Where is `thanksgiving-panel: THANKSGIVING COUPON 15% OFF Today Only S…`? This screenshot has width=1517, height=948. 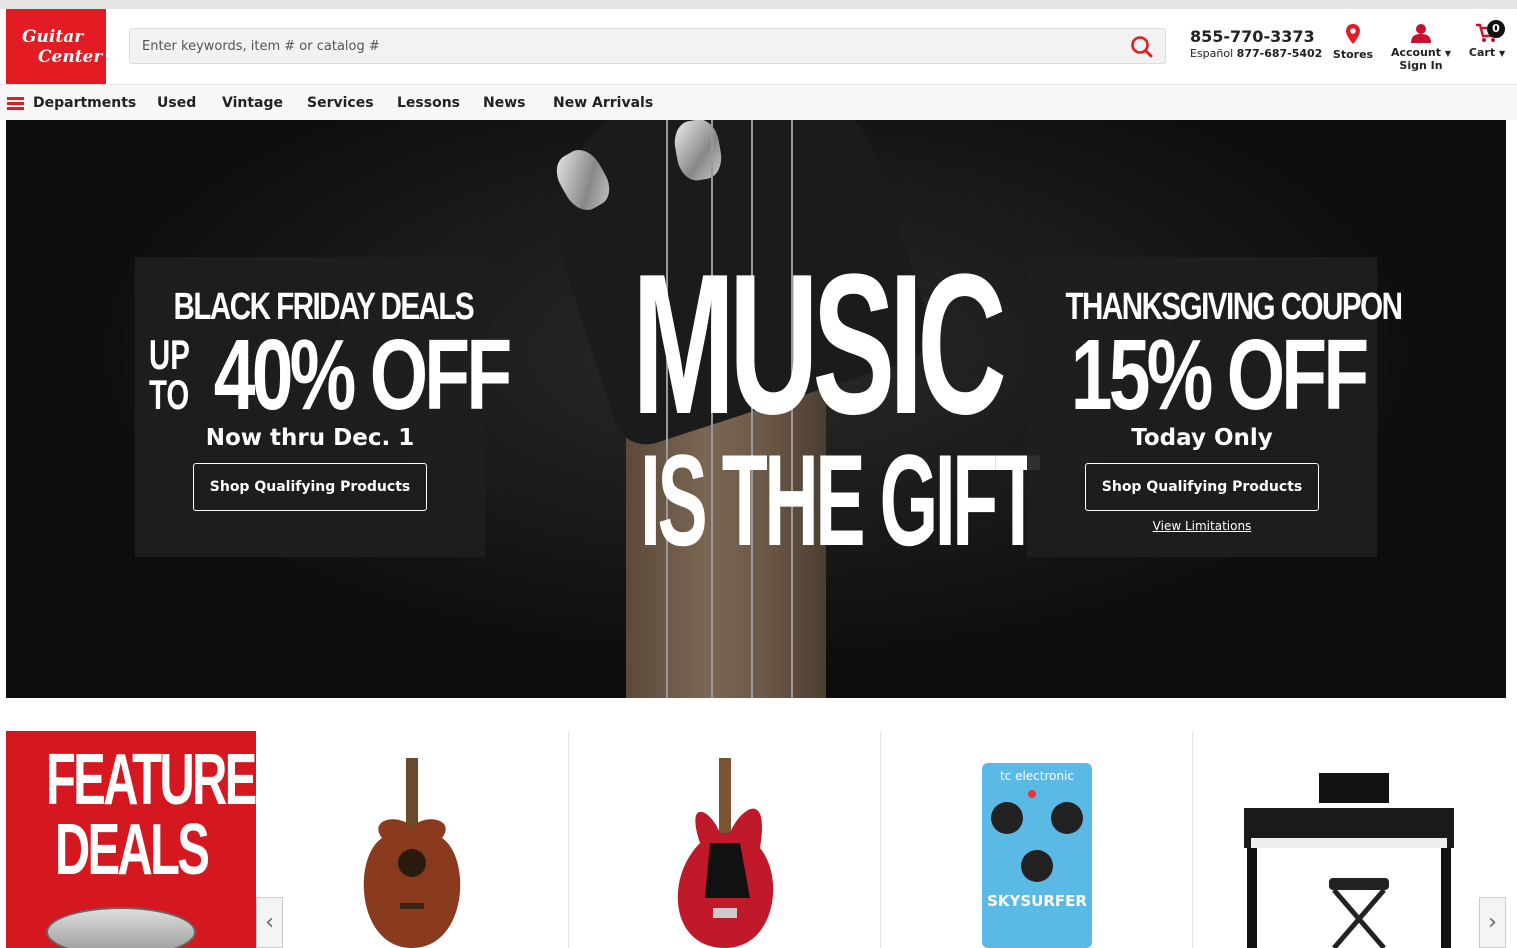
thanksgiving-panel: THANKSGIVING COUPON 15% OFF Today Only S… is located at coordinates (1215, 407).